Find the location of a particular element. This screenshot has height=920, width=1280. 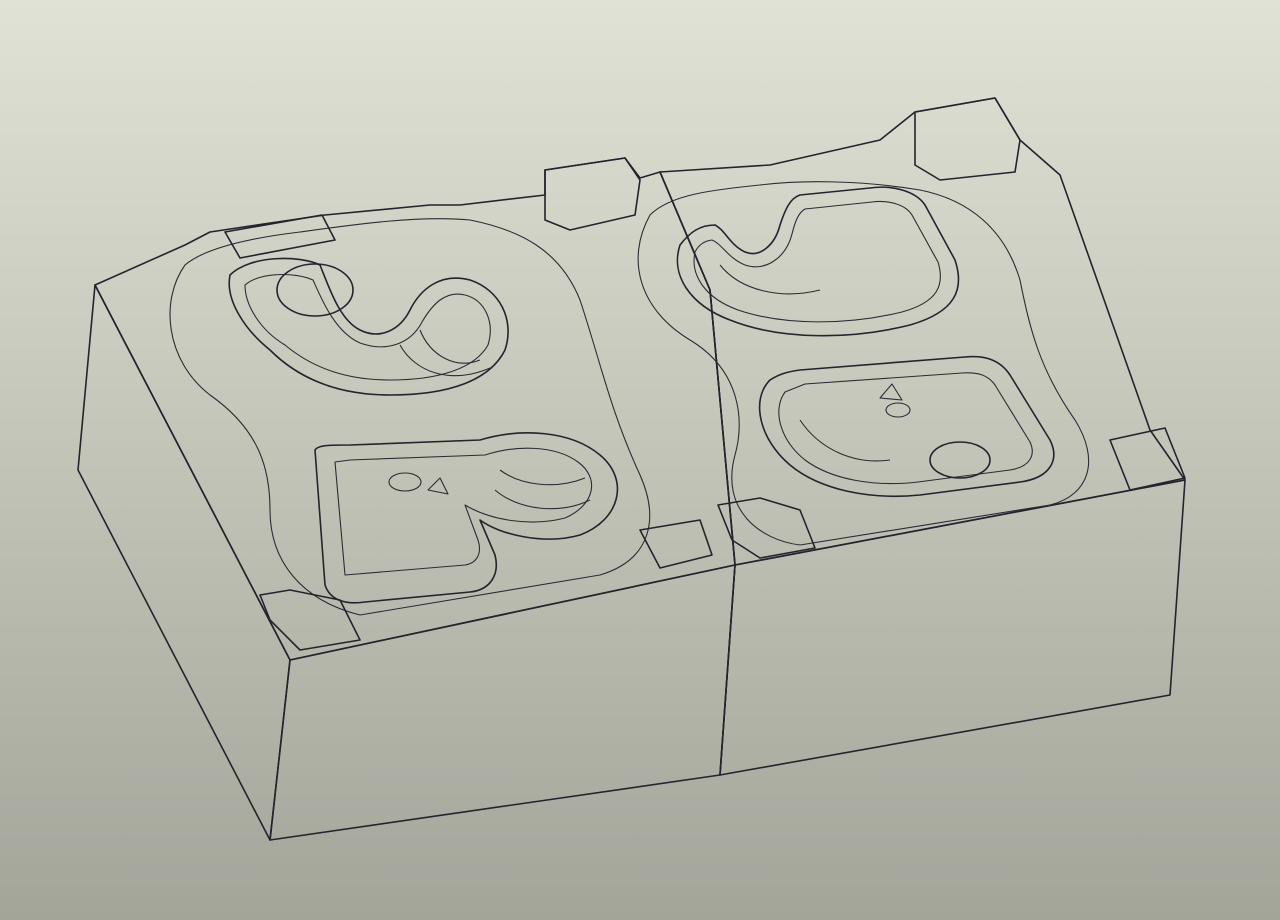

engraved-recycle-triangle-right is located at coordinates (891, 392).